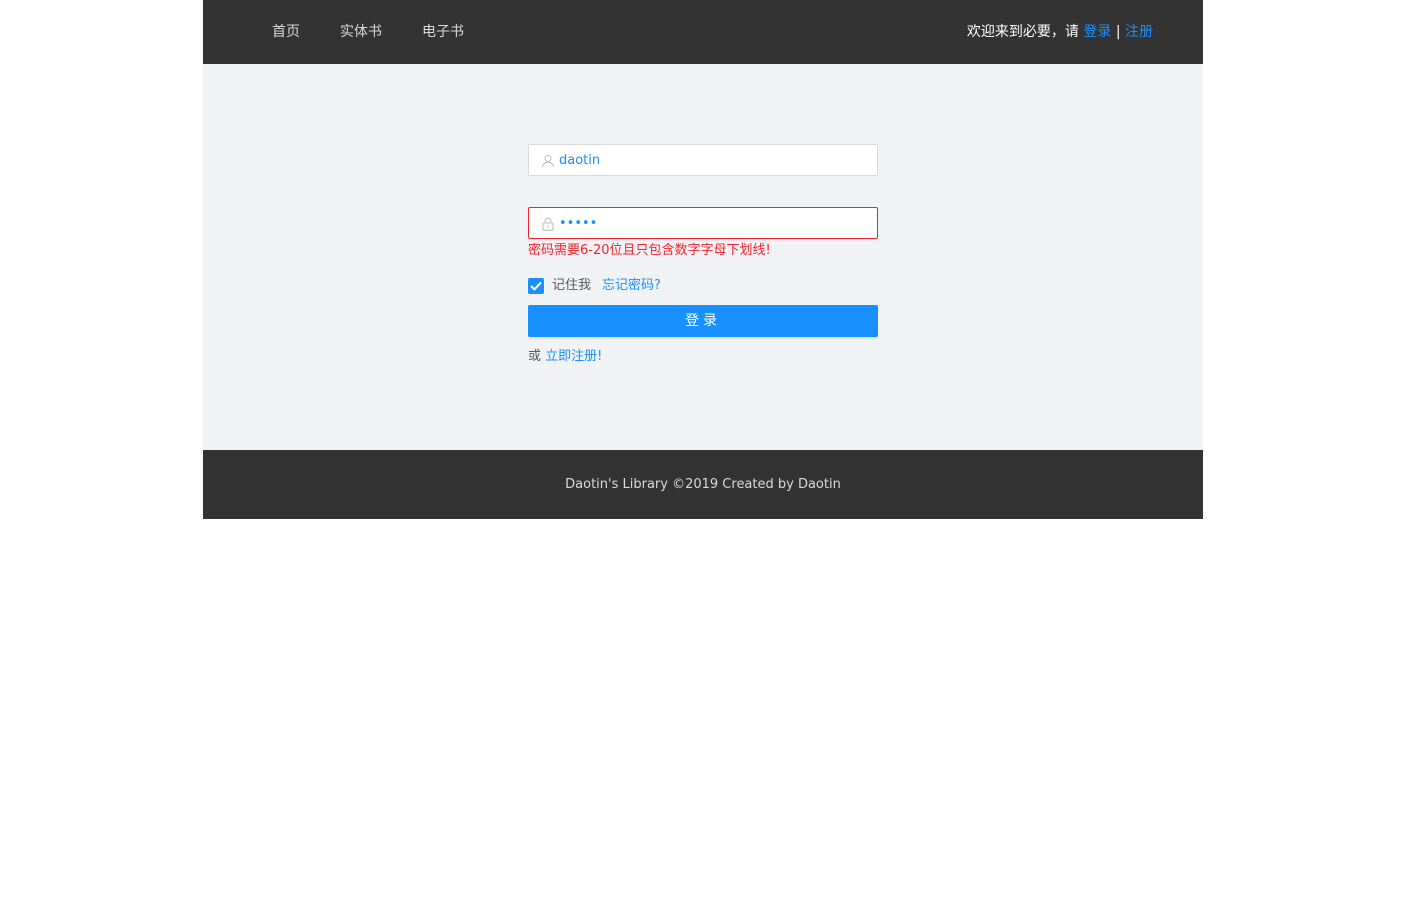  I want to click on header-login-link: 登录, so click(1097, 32).